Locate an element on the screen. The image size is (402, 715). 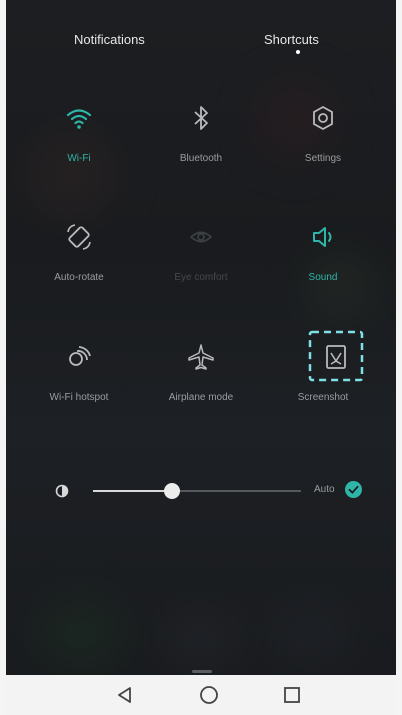
panel-drag-handle is located at coordinates (202, 671).